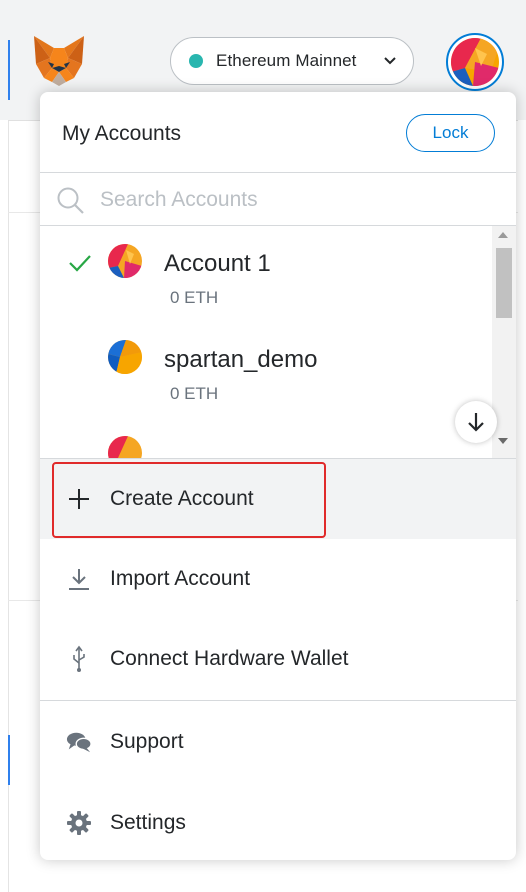 This screenshot has width=526, height=892. Describe the element at coordinates (148, 822) in the screenshot. I see `settings-label: Settings` at that location.